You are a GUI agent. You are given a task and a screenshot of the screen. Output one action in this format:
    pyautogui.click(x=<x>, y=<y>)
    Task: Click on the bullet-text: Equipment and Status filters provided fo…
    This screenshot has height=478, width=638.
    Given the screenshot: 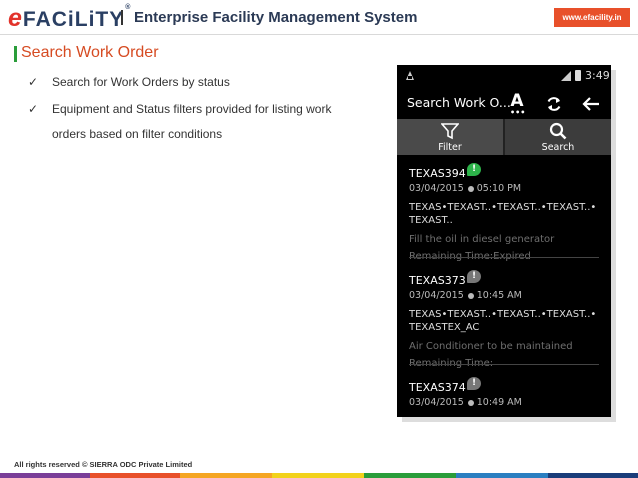 What is the action you would take?
    pyautogui.click(x=192, y=121)
    